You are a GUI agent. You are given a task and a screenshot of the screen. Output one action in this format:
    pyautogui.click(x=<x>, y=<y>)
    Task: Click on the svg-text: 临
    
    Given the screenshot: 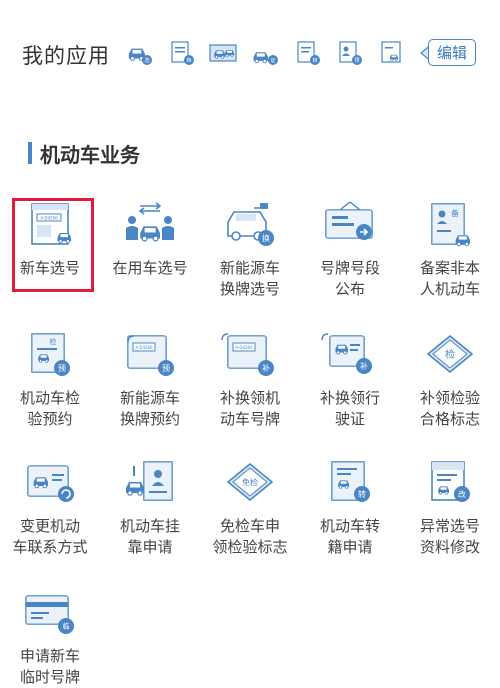 What is the action you would take?
    pyautogui.click(x=66, y=626)
    